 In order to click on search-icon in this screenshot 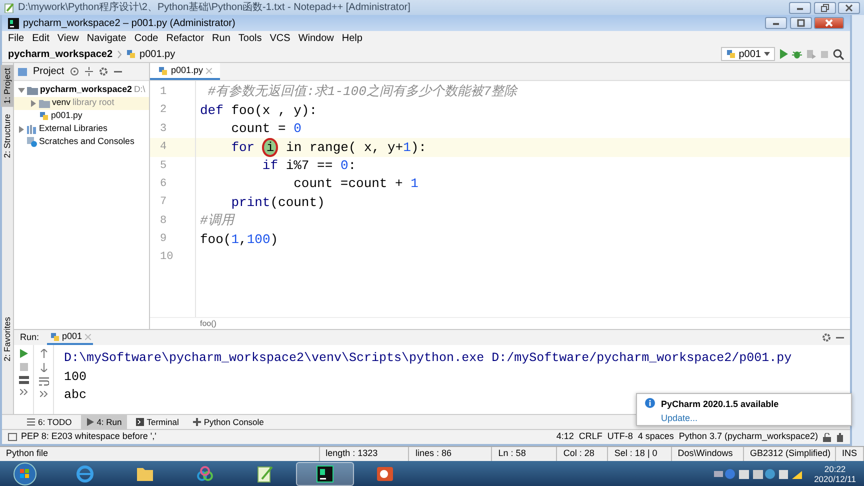, I will do `click(838, 54)`.